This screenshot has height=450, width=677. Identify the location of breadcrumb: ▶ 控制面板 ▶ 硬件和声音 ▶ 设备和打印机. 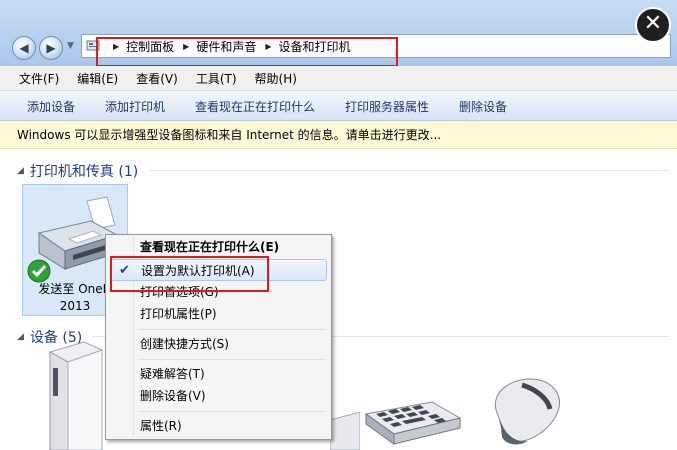
(227, 46).